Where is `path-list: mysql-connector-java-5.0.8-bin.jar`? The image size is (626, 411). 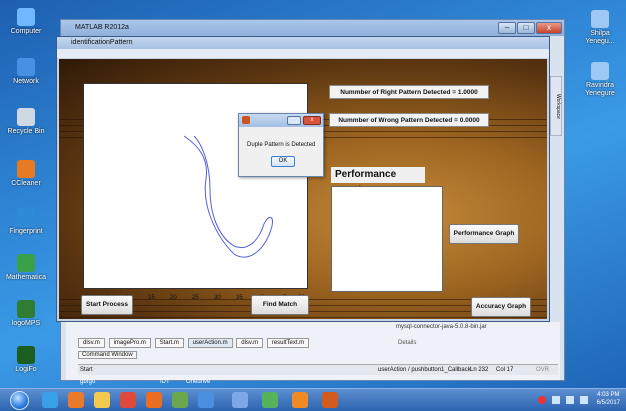
path-list: mysql-connector-java-5.0.8-bin.jar is located at coordinates (441, 327).